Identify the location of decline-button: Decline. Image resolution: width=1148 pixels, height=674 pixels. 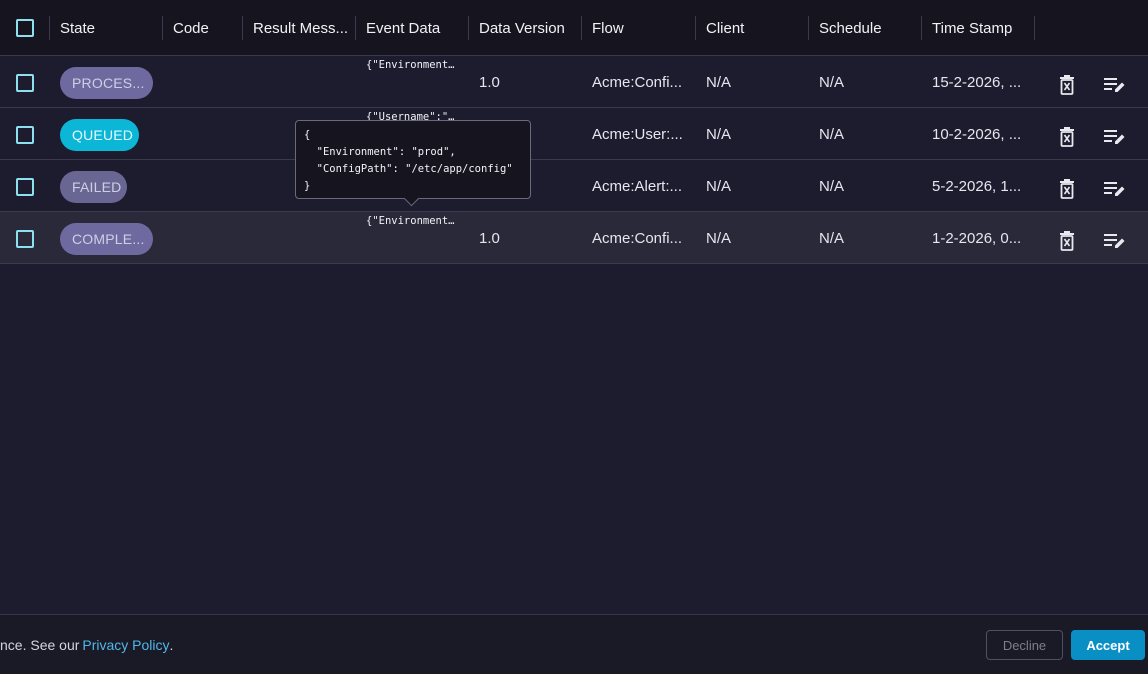
(1024, 645).